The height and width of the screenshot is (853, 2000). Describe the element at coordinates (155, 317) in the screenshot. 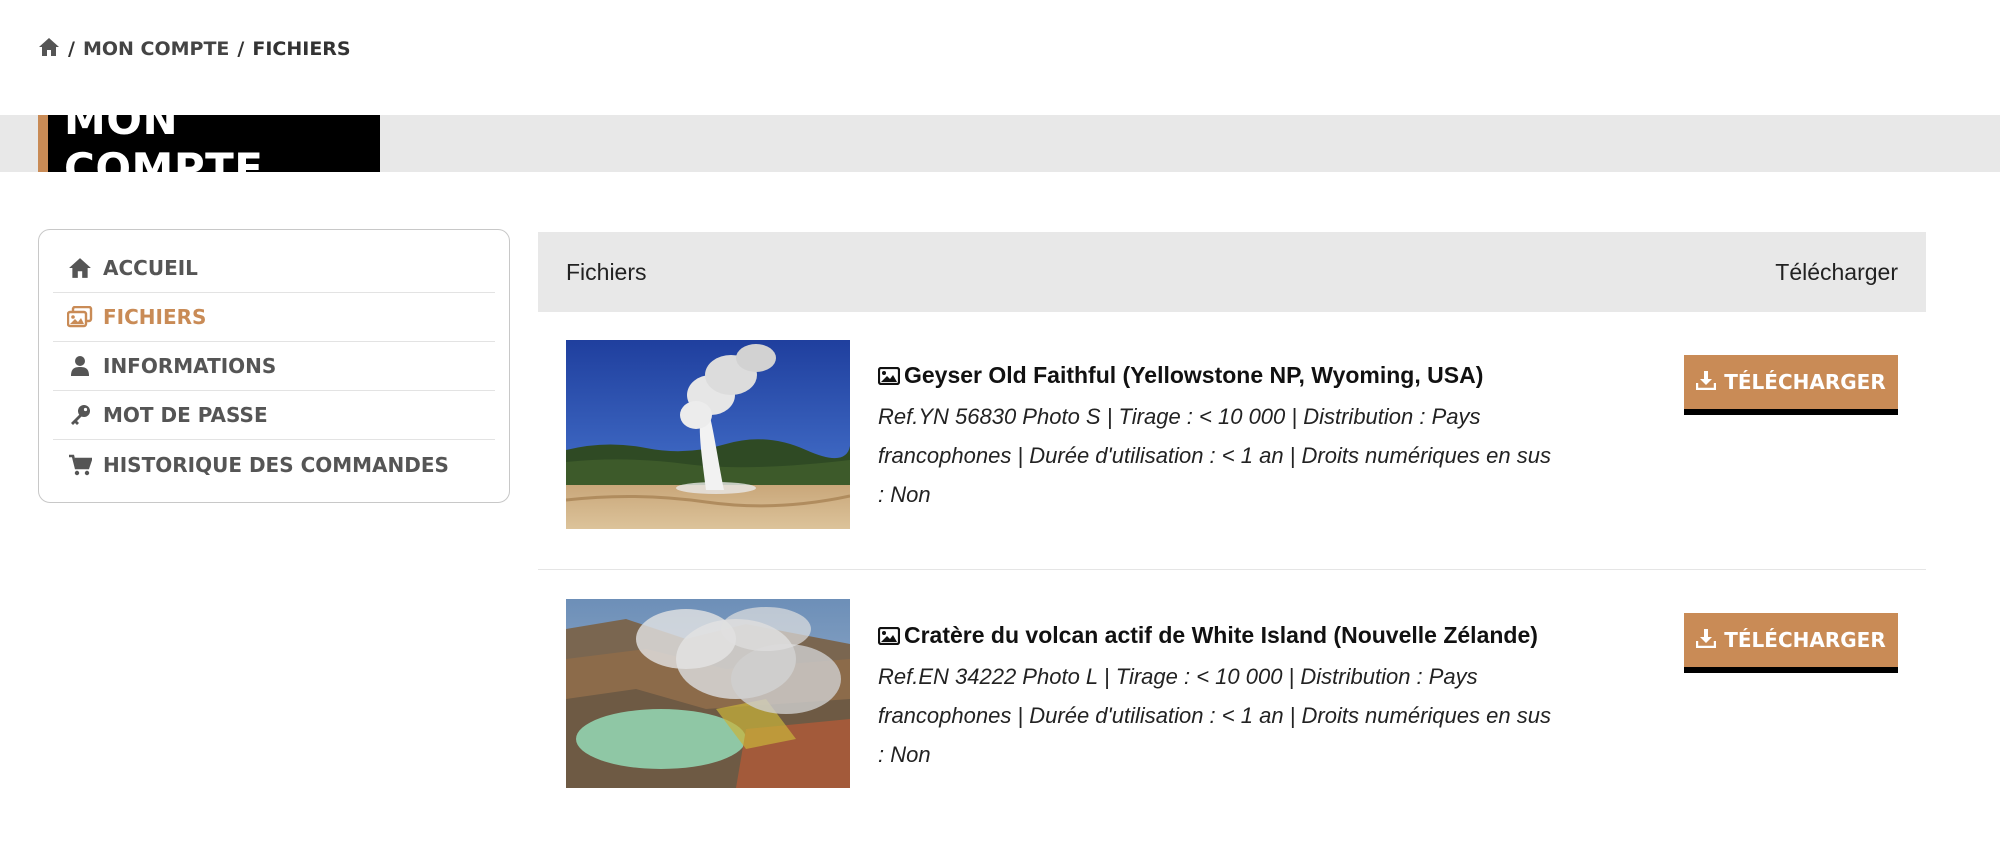

I see `sidebar-item-label: FICHIERS` at that location.